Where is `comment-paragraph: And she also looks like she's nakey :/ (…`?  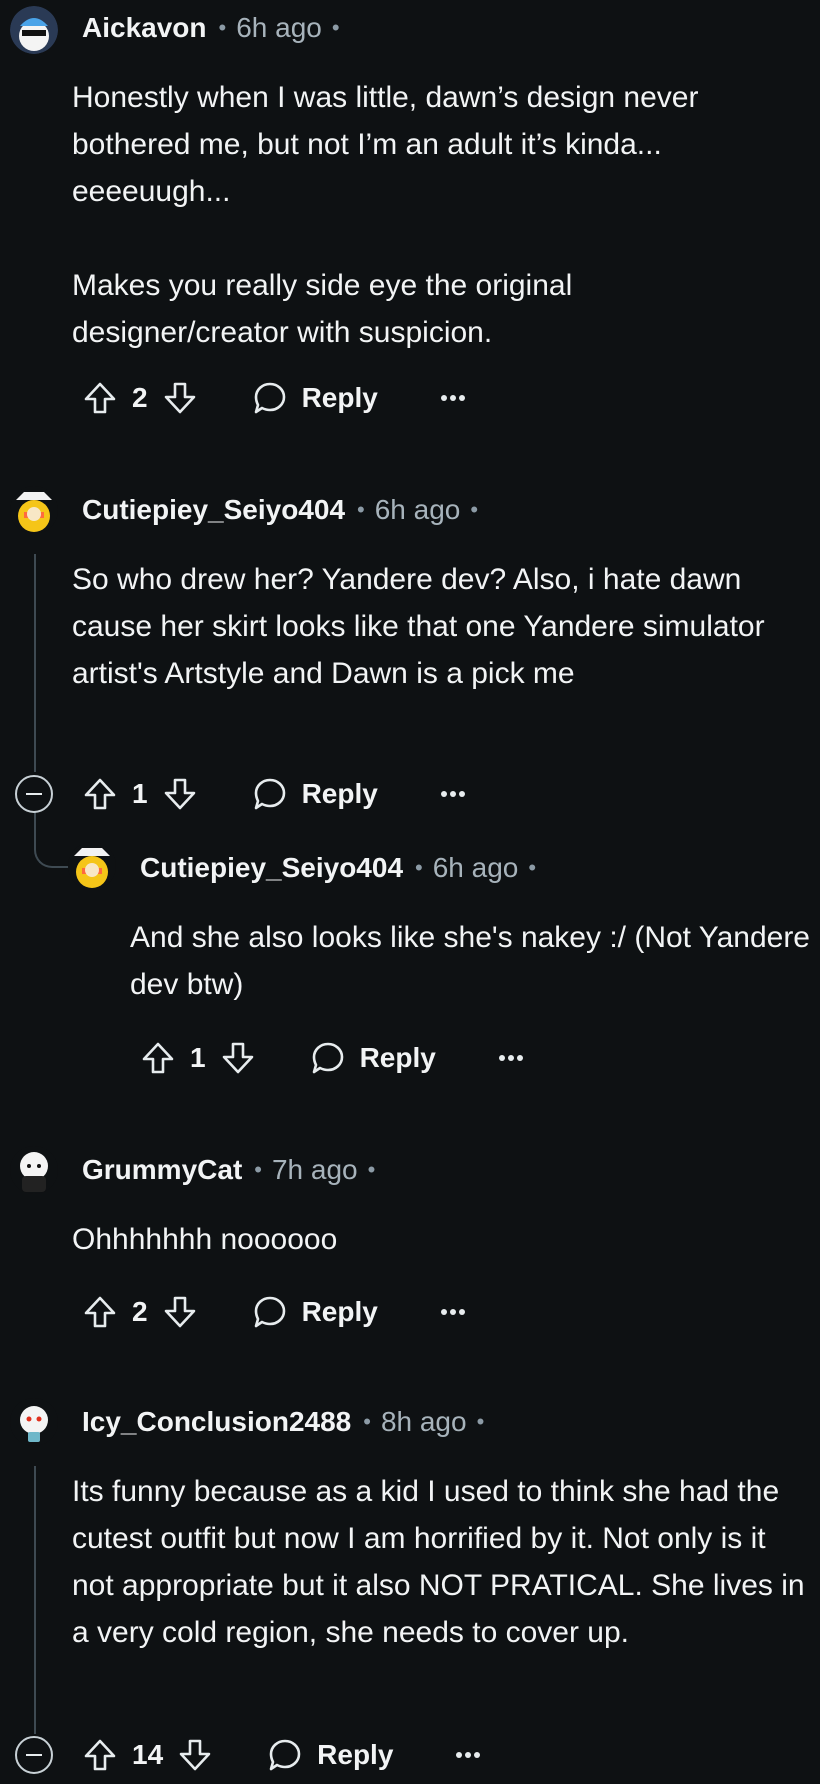 comment-paragraph: And she also looks like she's nakey :/ (… is located at coordinates (470, 961).